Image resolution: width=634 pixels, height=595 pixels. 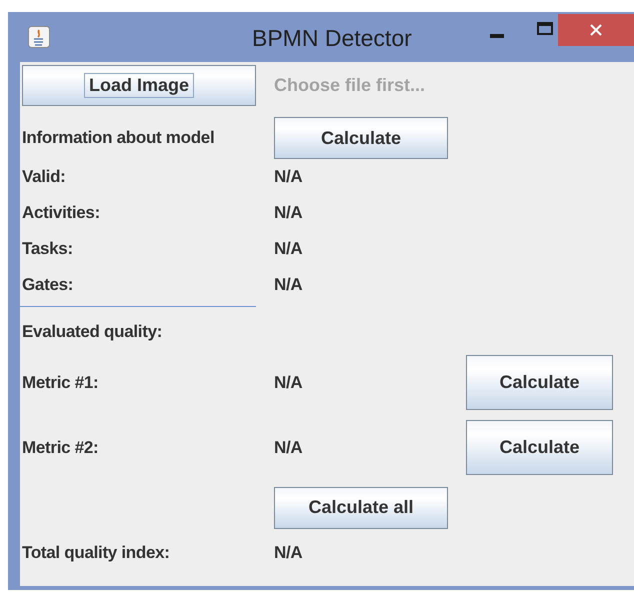 I want to click on calculate-all-button: Calculate all, so click(x=361, y=507).